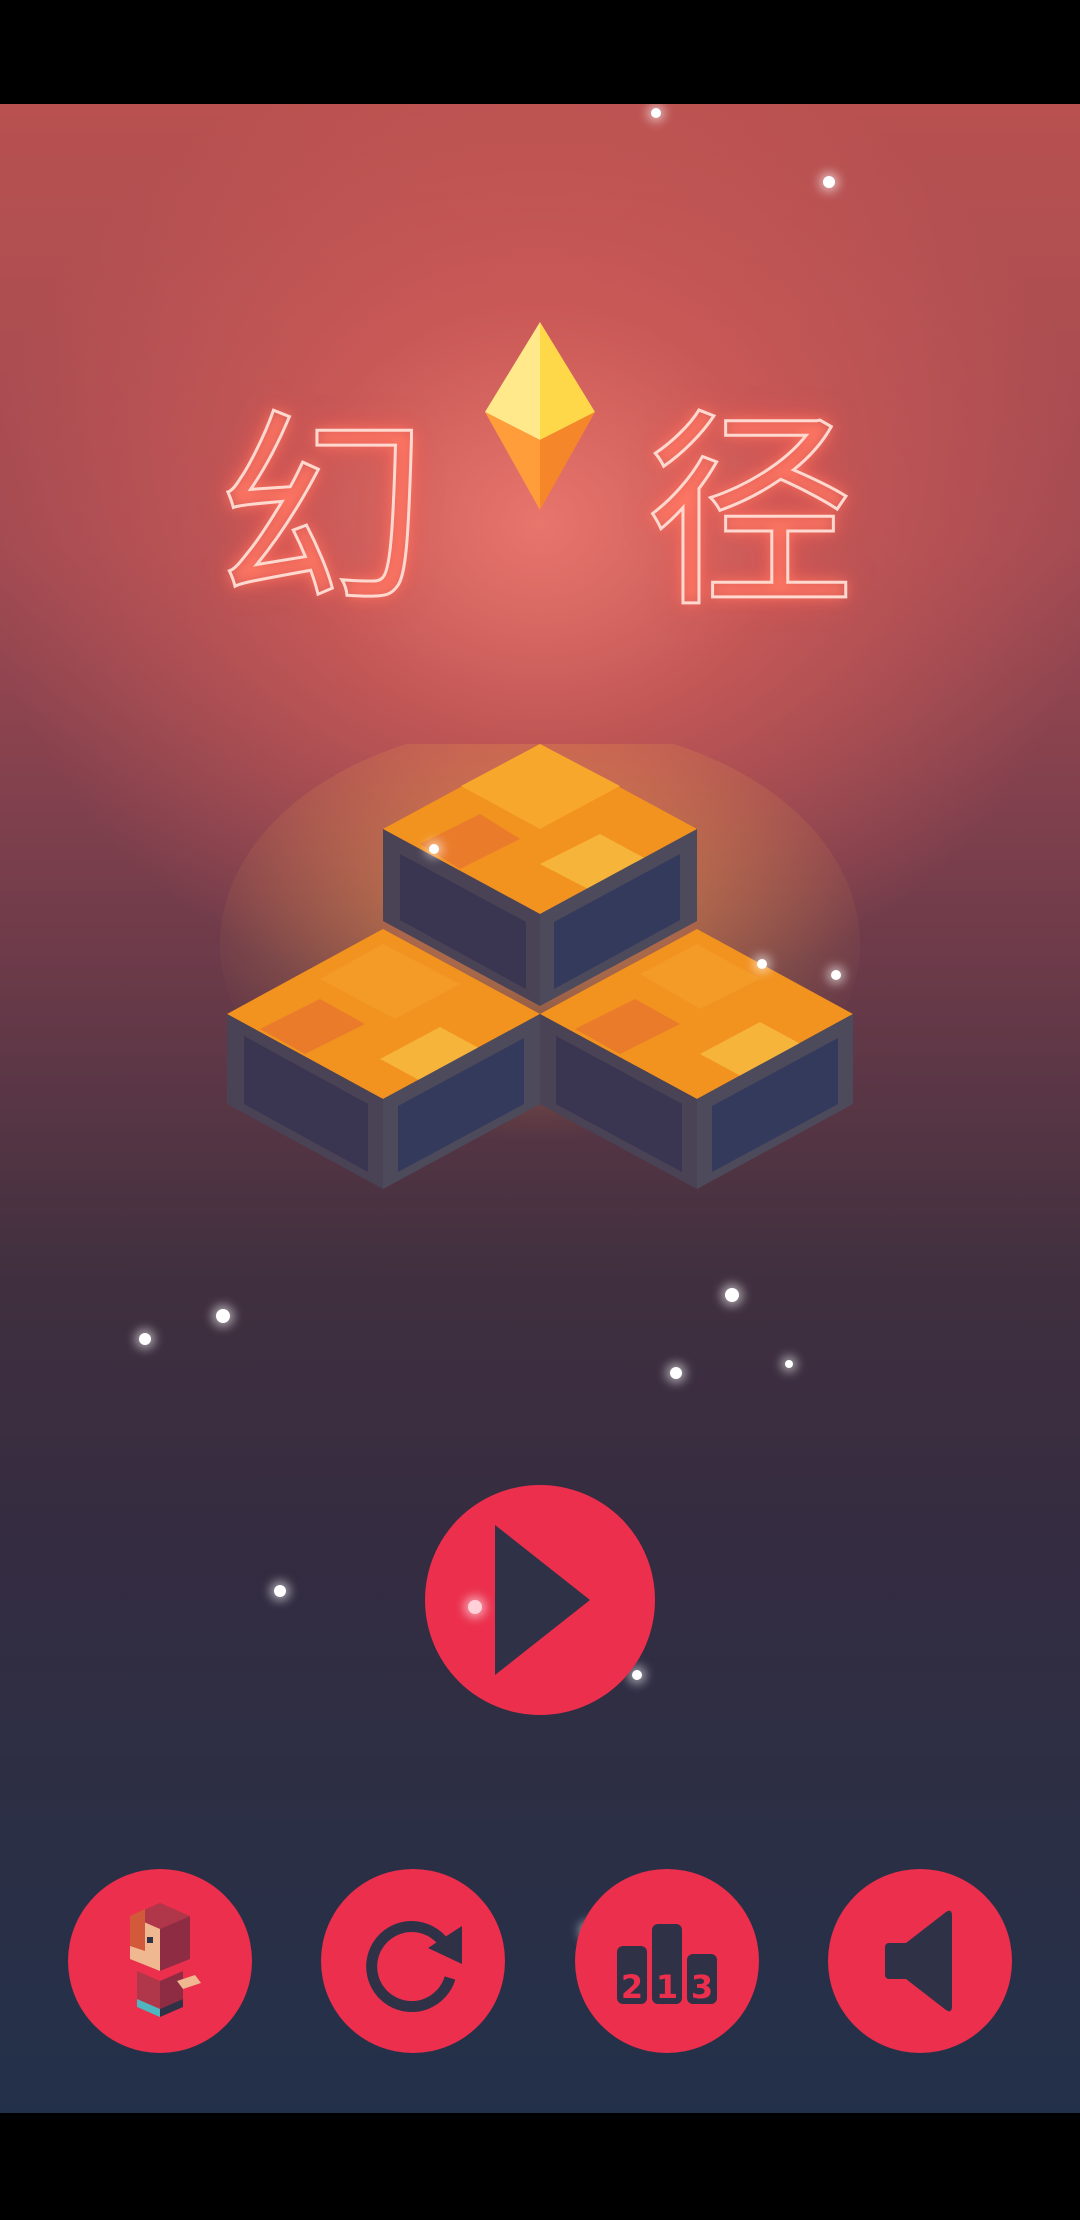 The image size is (1080, 2220). What do you see at coordinates (540, 416) in the screenshot?
I see `gem-icon` at bounding box center [540, 416].